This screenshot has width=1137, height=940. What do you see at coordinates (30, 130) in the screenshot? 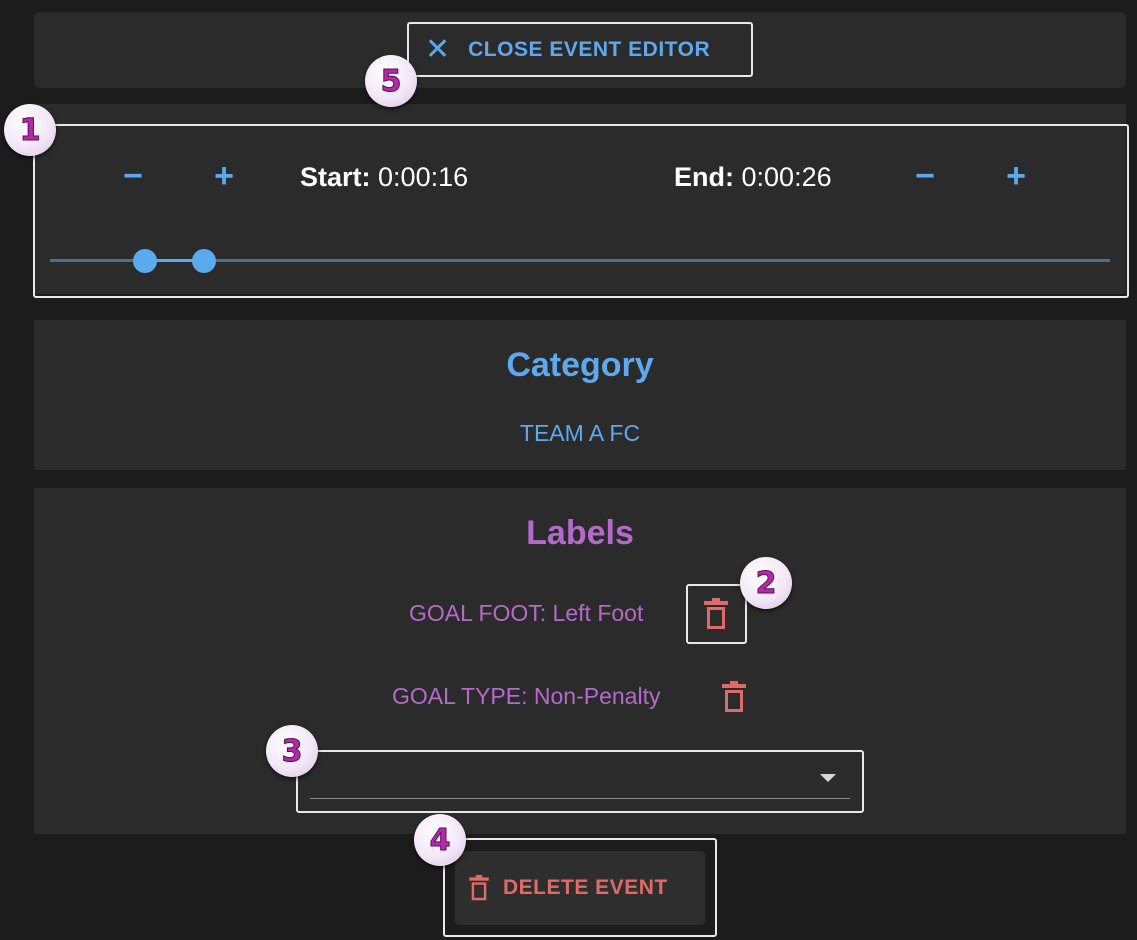
I see `annotation-badge-1: 1` at bounding box center [30, 130].